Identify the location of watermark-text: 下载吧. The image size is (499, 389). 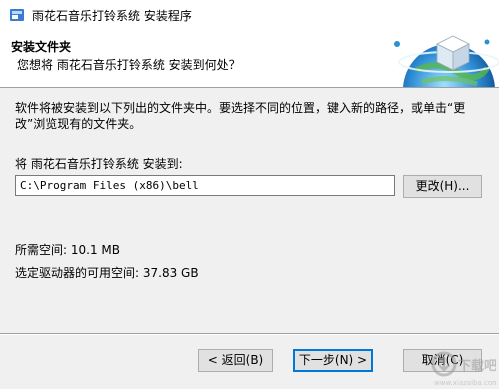
(477, 366).